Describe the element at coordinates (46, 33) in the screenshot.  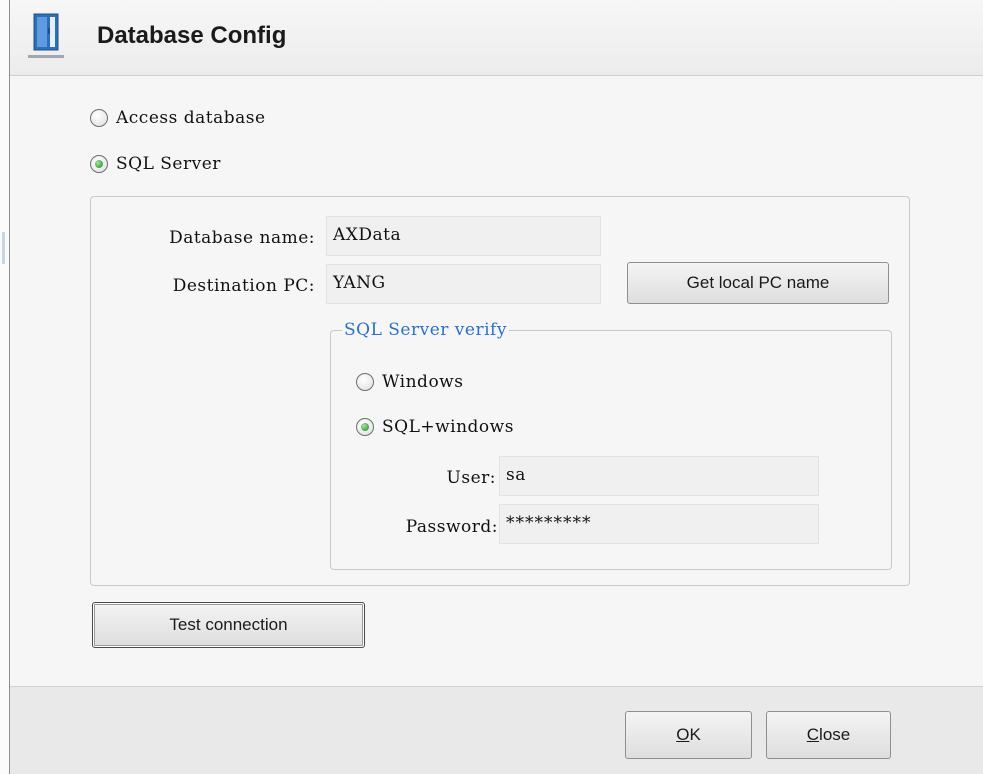
I see `door-icon` at that location.